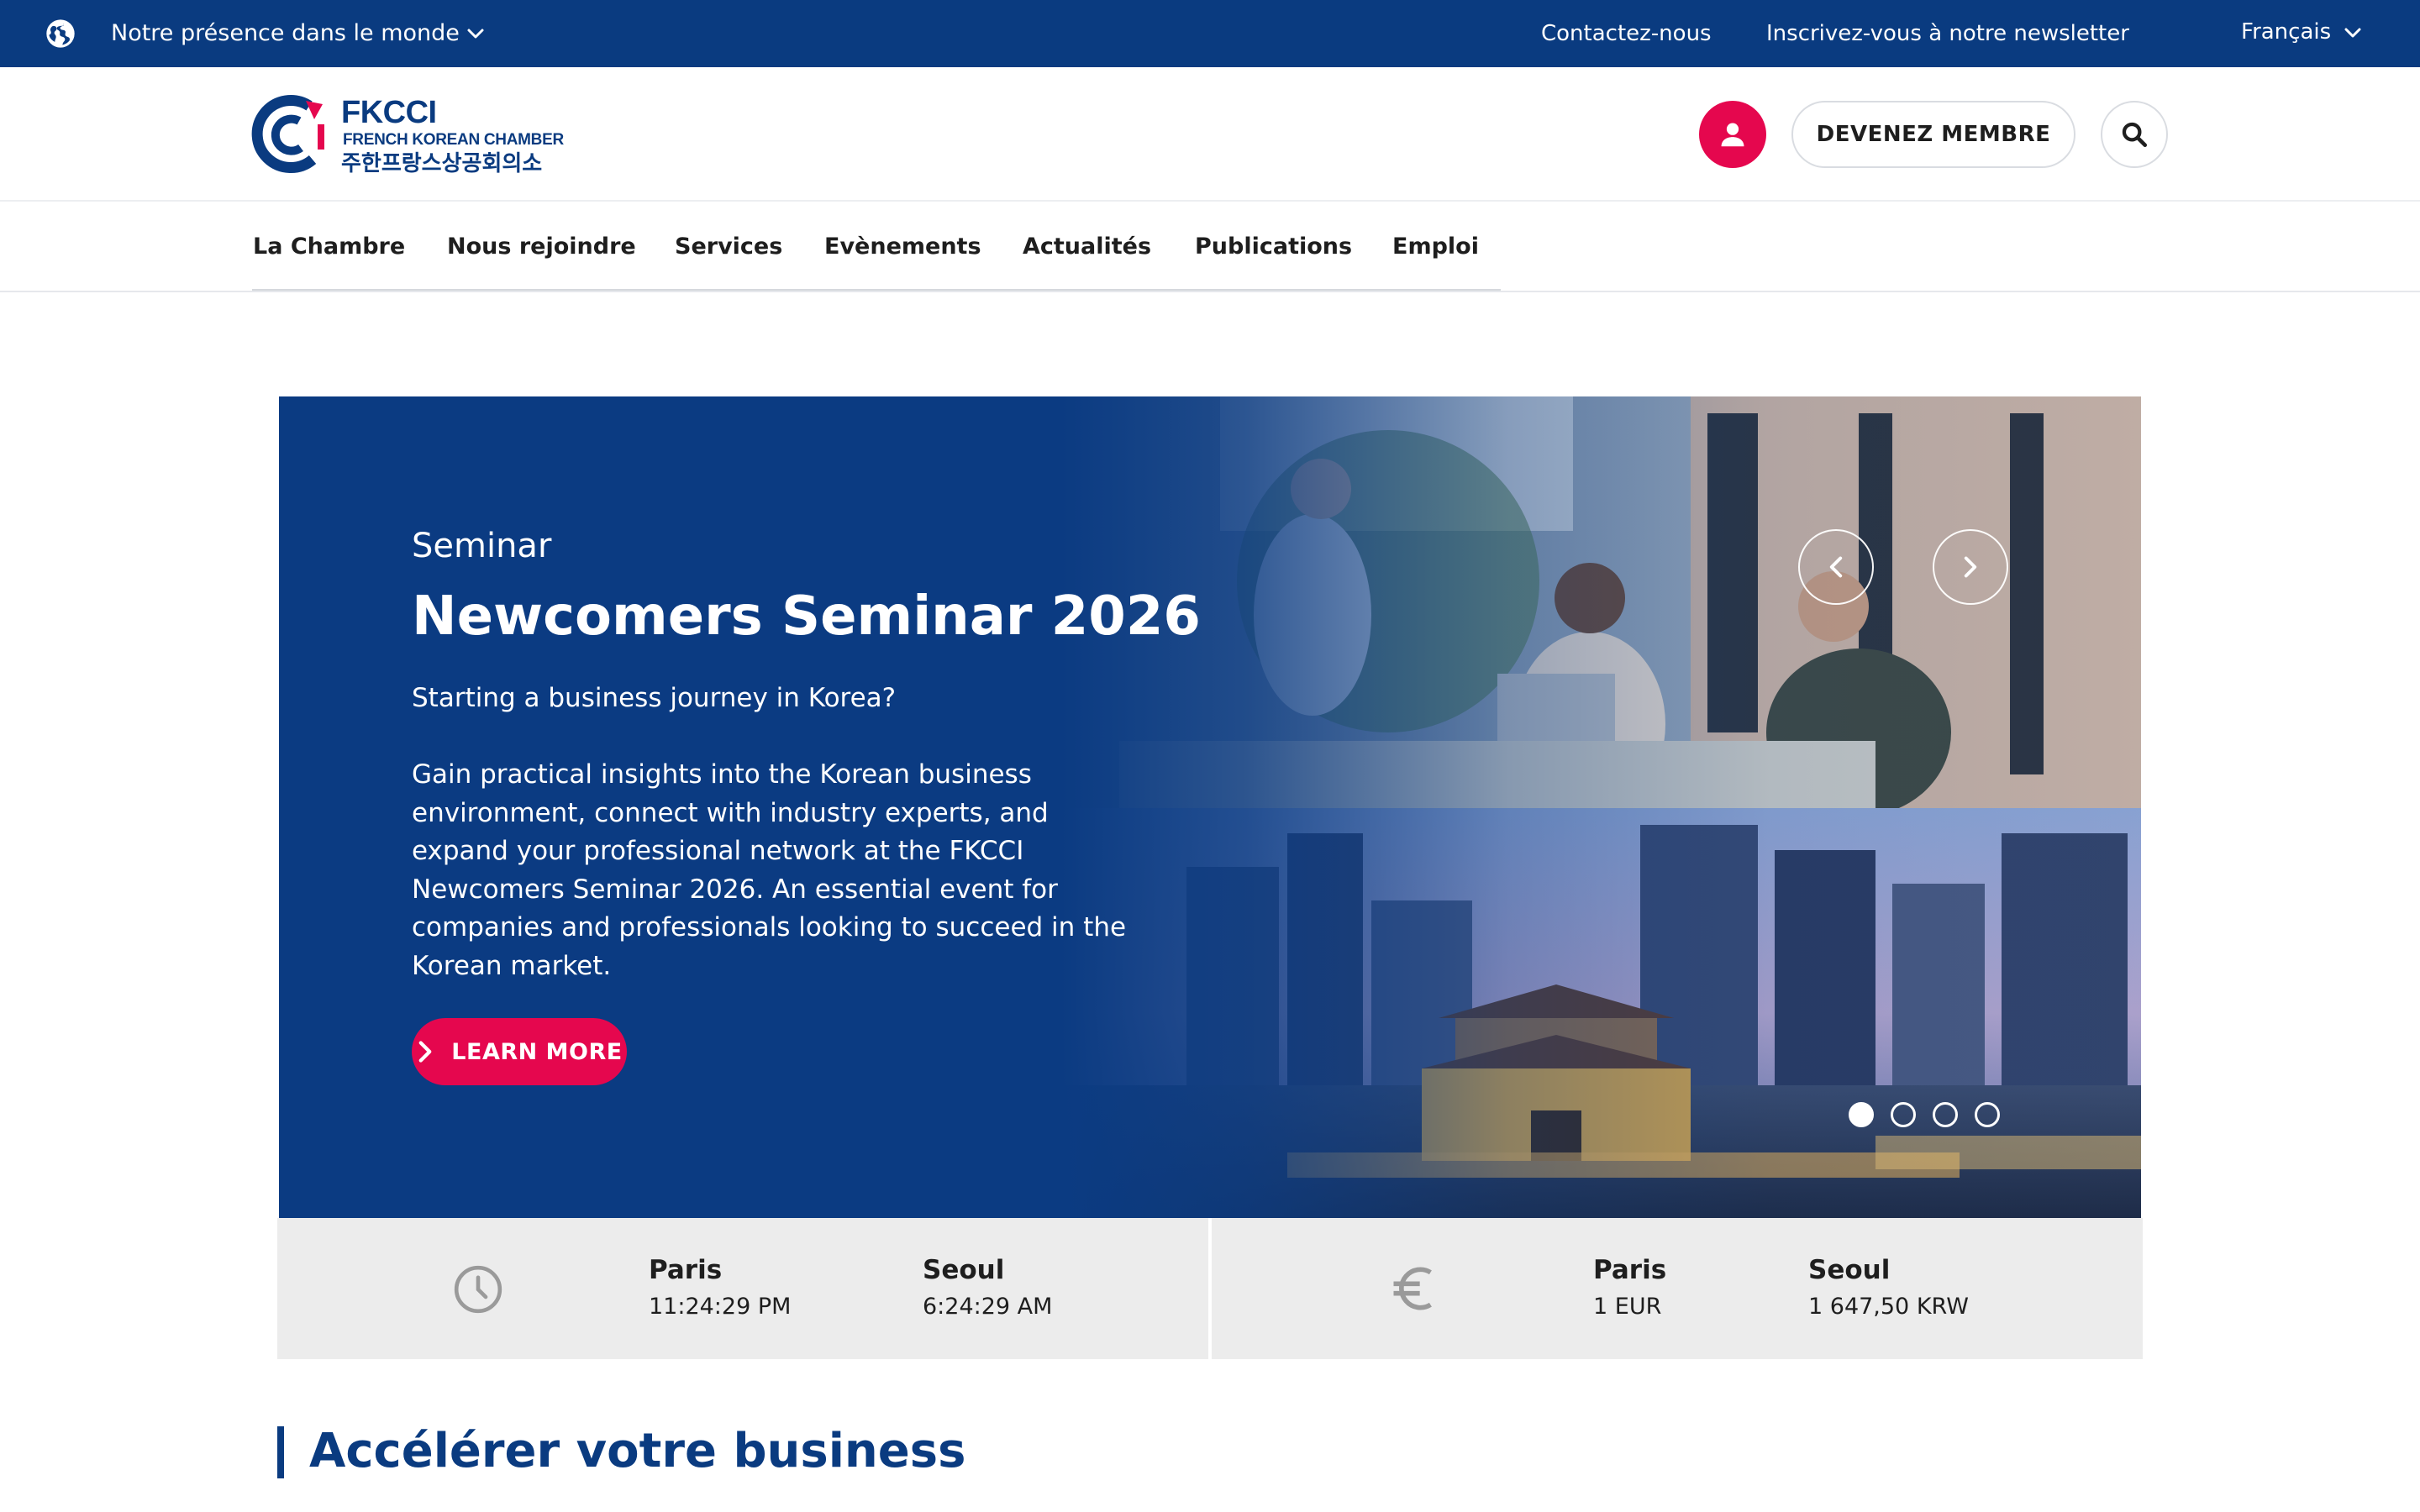  I want to click on search-button, so click(2134, 134).